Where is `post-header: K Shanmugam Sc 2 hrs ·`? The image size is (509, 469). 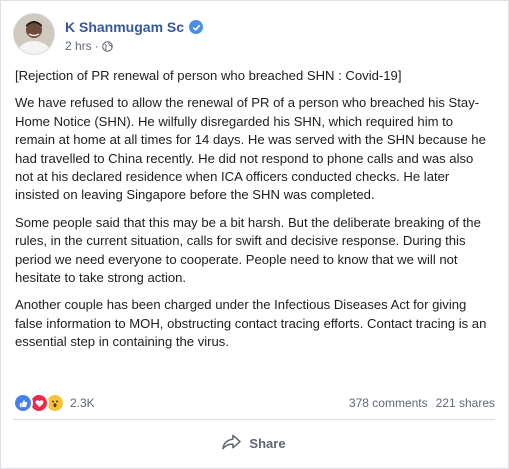
post-header: K Shanmugam Sc 2 hrs · is located at coordinates (253, 34).